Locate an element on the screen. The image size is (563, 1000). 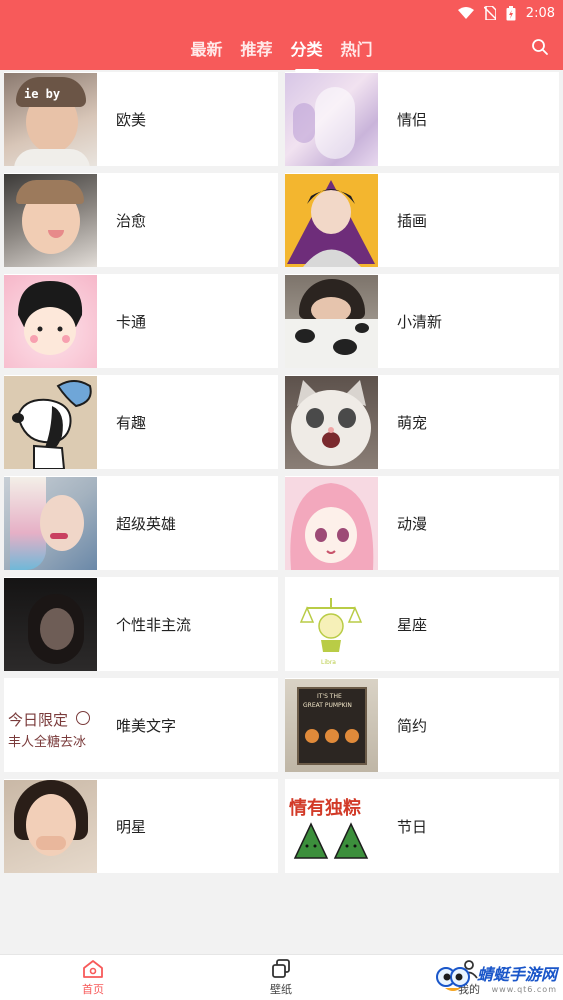
category-label: 唯美文字 is located at coordinates (146, 725).